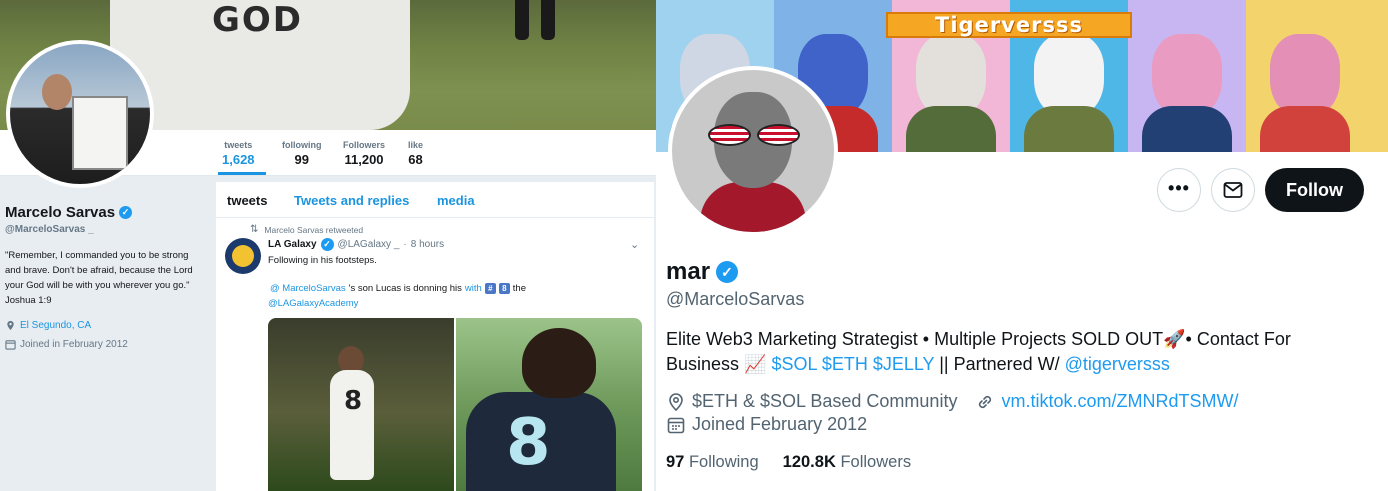  What do you see at coordinates (313, 303) in the screenshot?
I see `tweet-mention: @LAGalaxyAcademy` at bounding box center [313, 303].